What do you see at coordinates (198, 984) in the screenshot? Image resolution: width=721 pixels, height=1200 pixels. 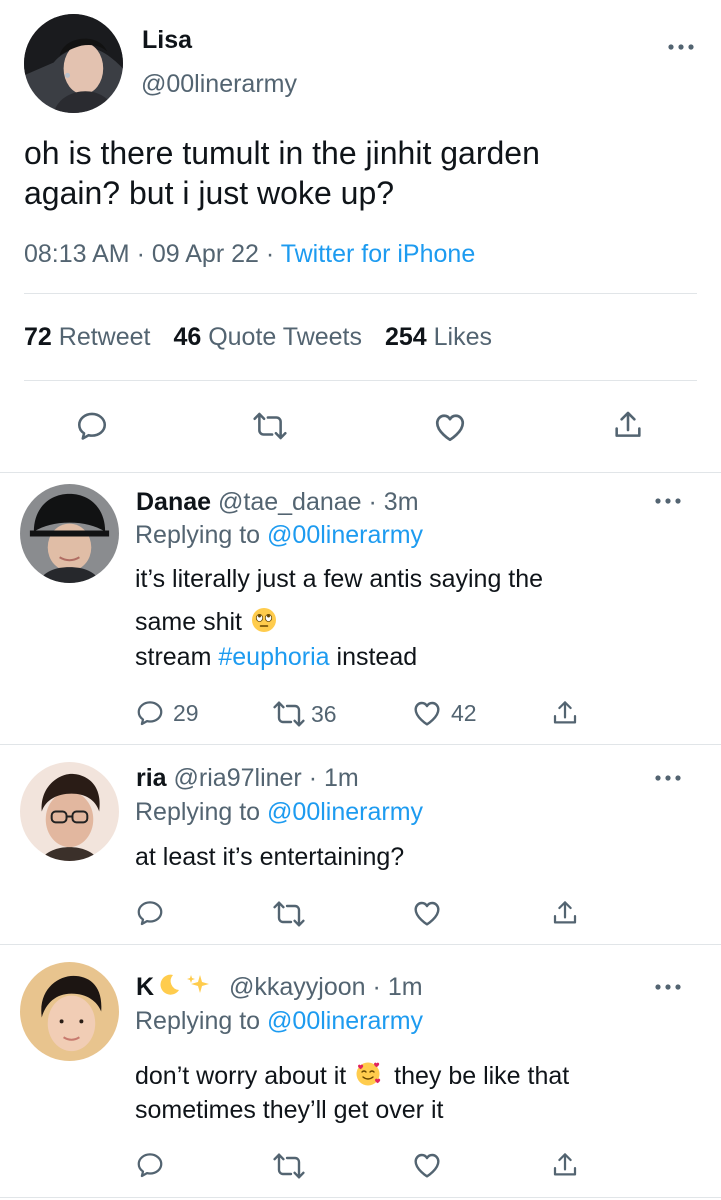 I see `sparkles-icon` at bounding box center [198, 984].